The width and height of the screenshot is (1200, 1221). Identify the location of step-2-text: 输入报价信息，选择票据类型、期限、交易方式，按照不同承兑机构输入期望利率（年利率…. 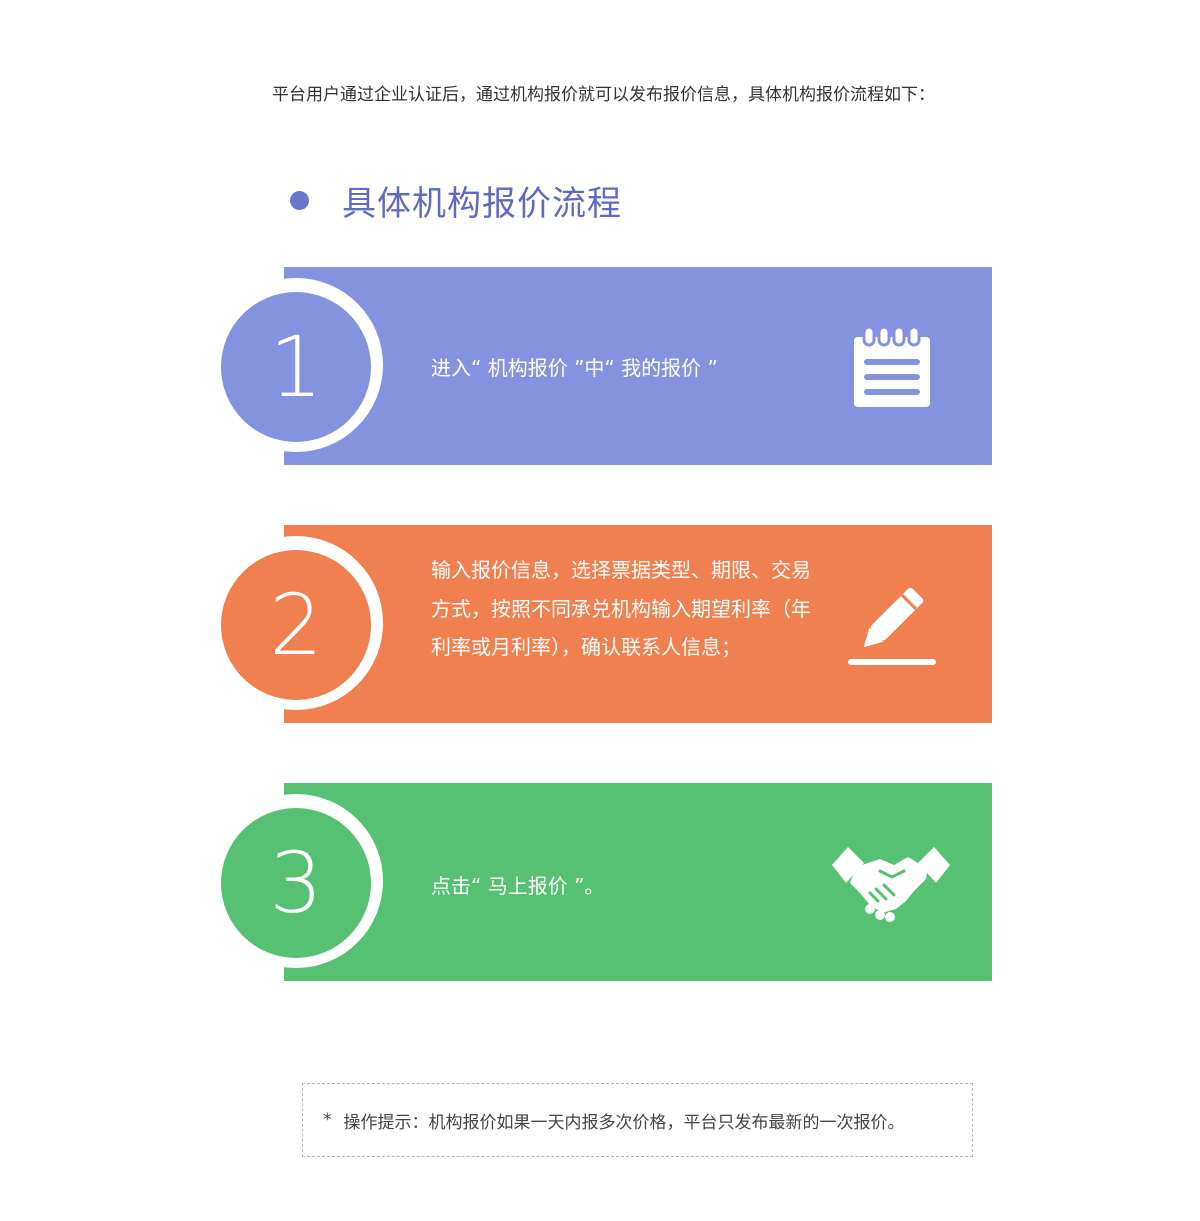
(621, 608).